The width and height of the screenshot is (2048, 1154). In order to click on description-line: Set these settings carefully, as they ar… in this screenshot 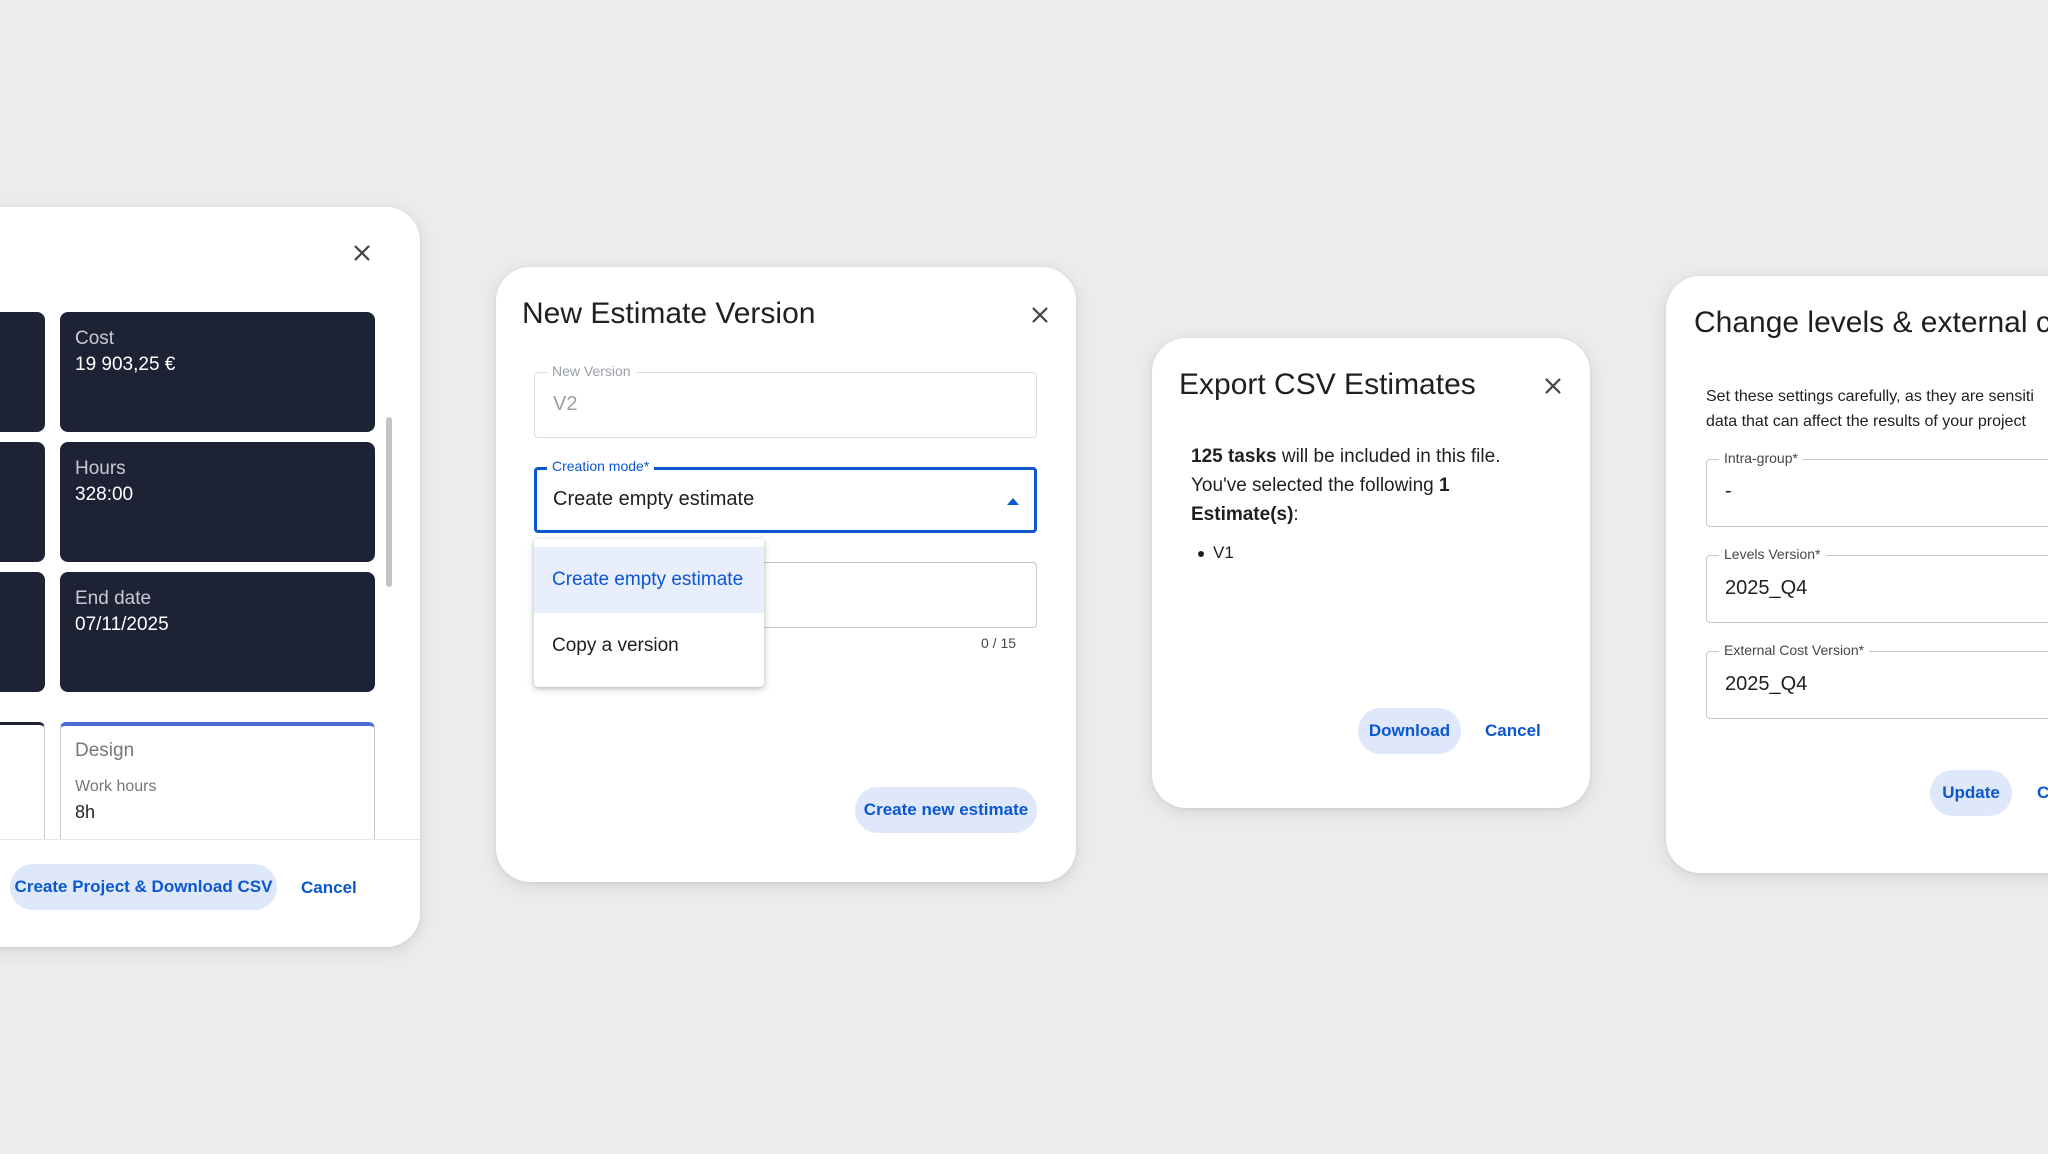, I will do `click(1870, 396)`.